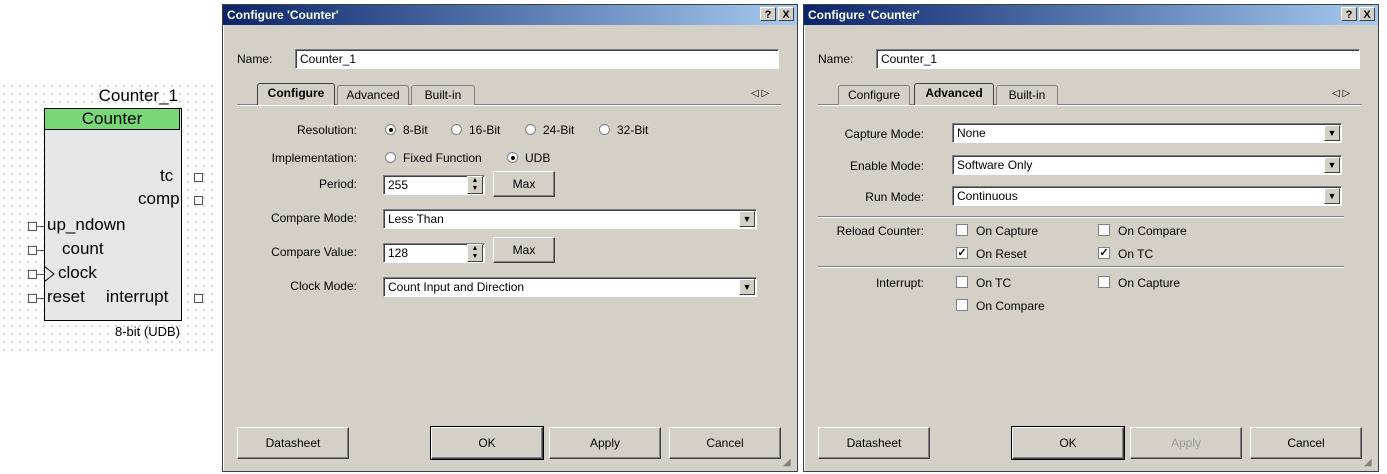 This screenshot has width=1387, height=474. Describe the element at coordinates (962, 253) in the screenshot. I see `reload-on-reset-checkbox: ✓` at that location.